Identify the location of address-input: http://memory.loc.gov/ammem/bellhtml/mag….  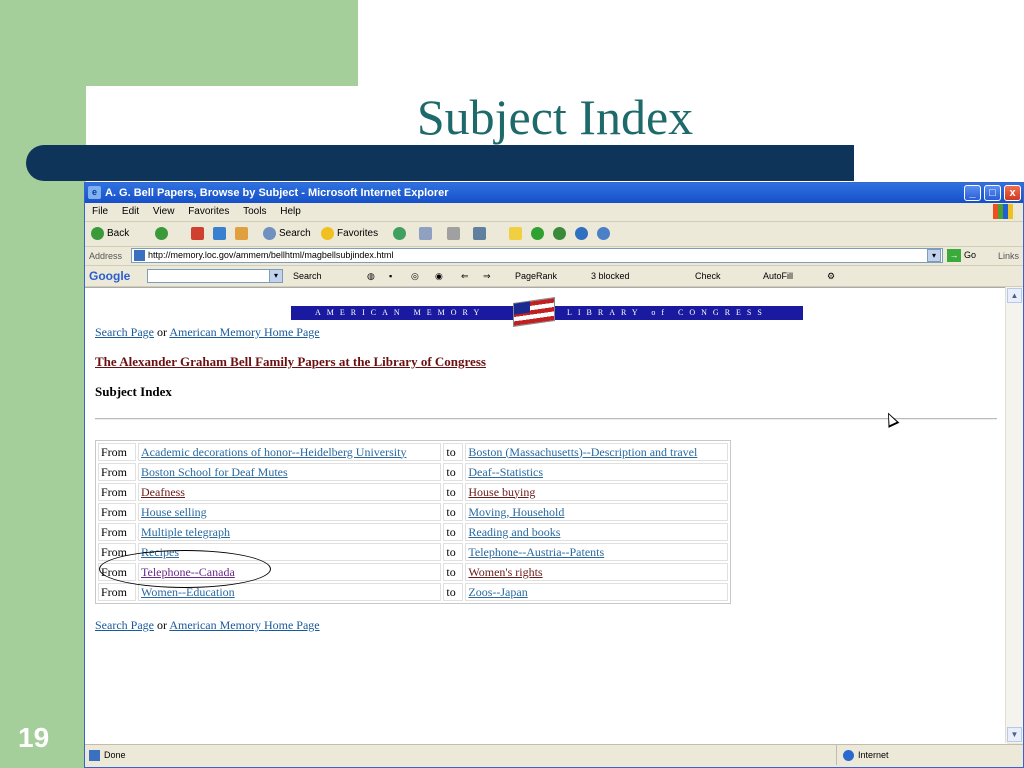
(537, 255).